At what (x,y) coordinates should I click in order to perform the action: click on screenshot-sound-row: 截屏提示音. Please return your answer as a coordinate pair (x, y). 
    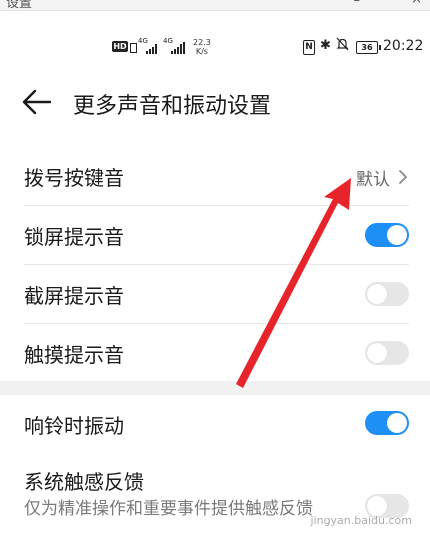
    Looking at the image, I should click on (215, 294).